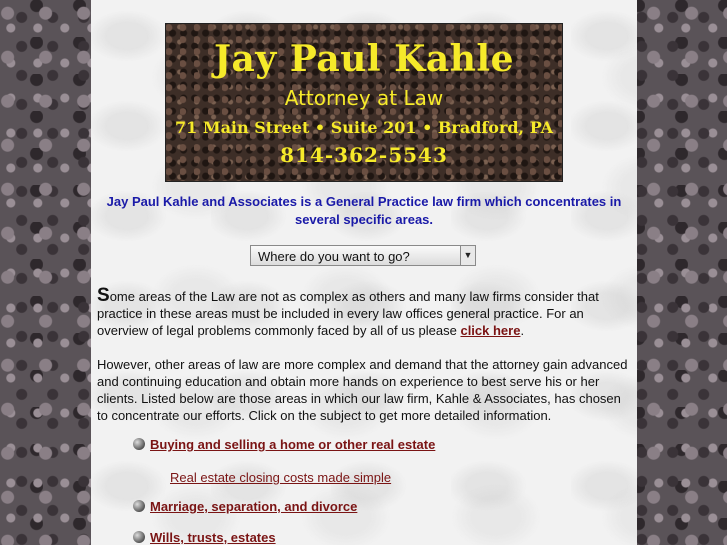 This screenshot has width=727, height=545. I want to click on list-item: Wills, trusts, estates, so click(204, 537).